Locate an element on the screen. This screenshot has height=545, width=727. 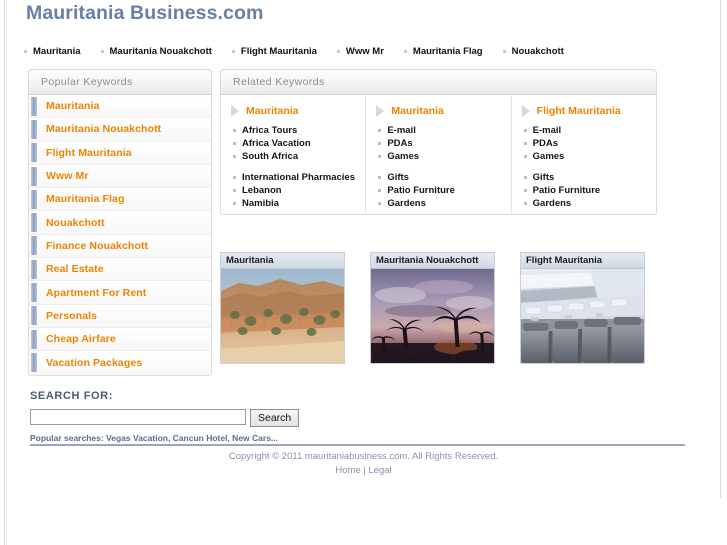
nav-item-5: Nouakchott is located at coordinates (533, 51).